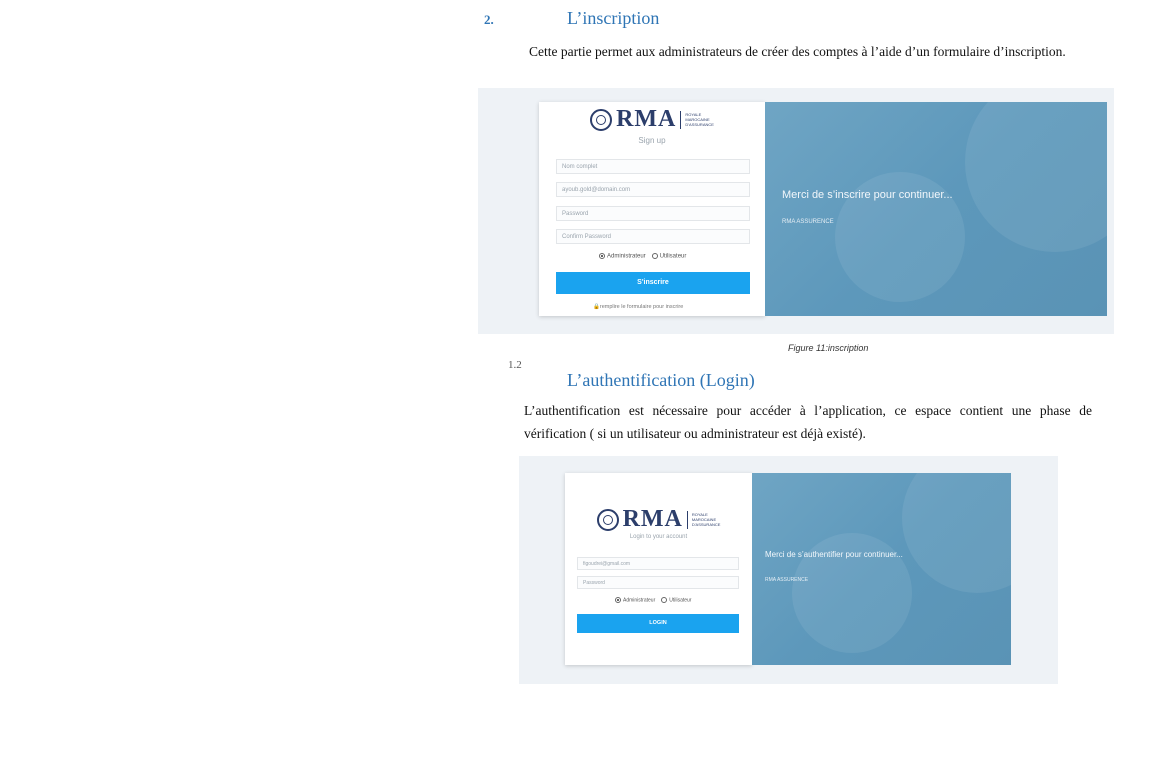  What do you see at coordinates (489, 19) in the screenshot?
I see `section-number: 2.` at bounding box center [489, 19].